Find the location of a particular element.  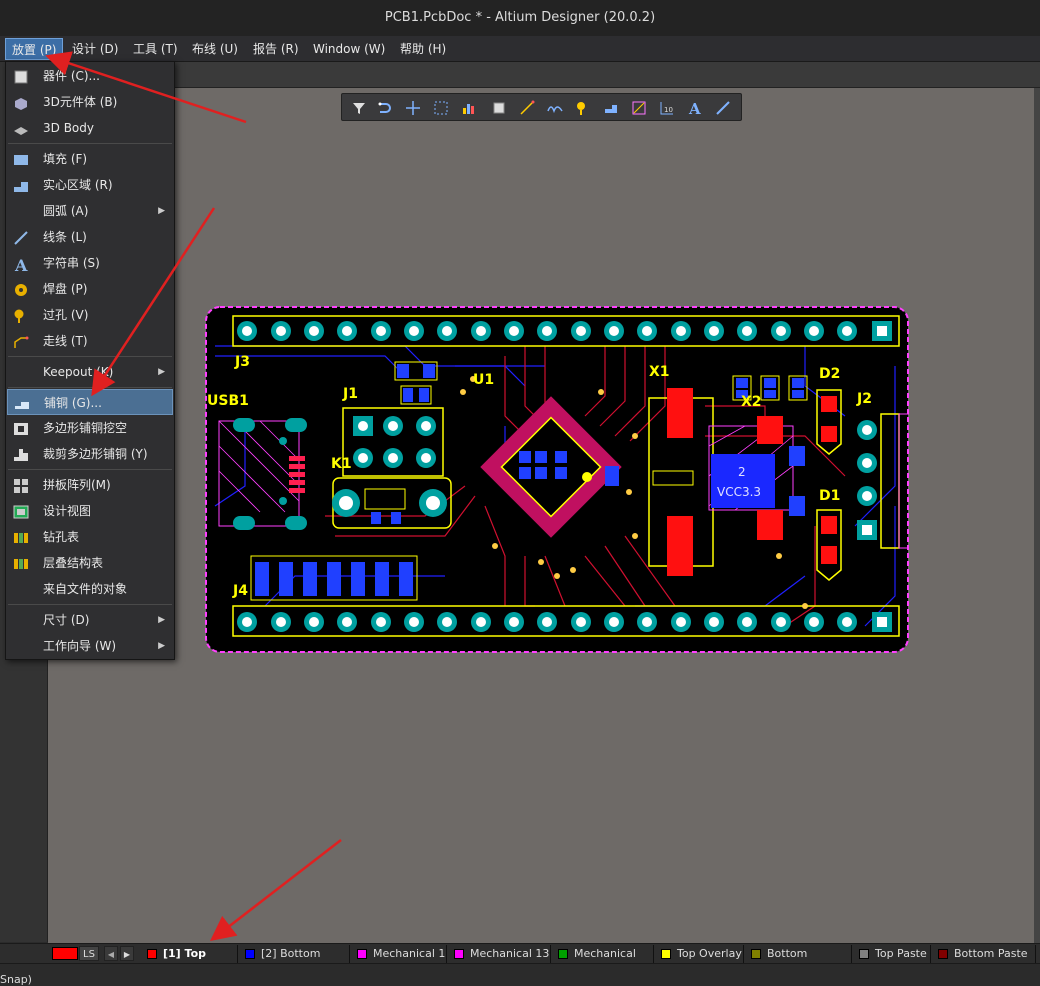

document-tab-strip is located at coordinates (544, 75).